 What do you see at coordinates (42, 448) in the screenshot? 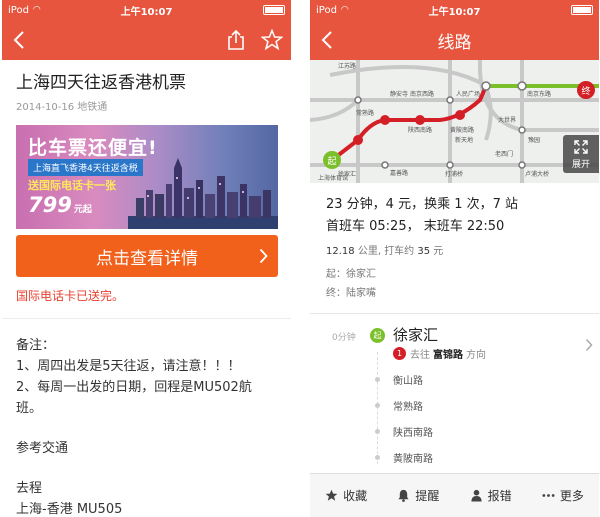
I see `transport-label: 参考交通` at bounding box center [42, 448].